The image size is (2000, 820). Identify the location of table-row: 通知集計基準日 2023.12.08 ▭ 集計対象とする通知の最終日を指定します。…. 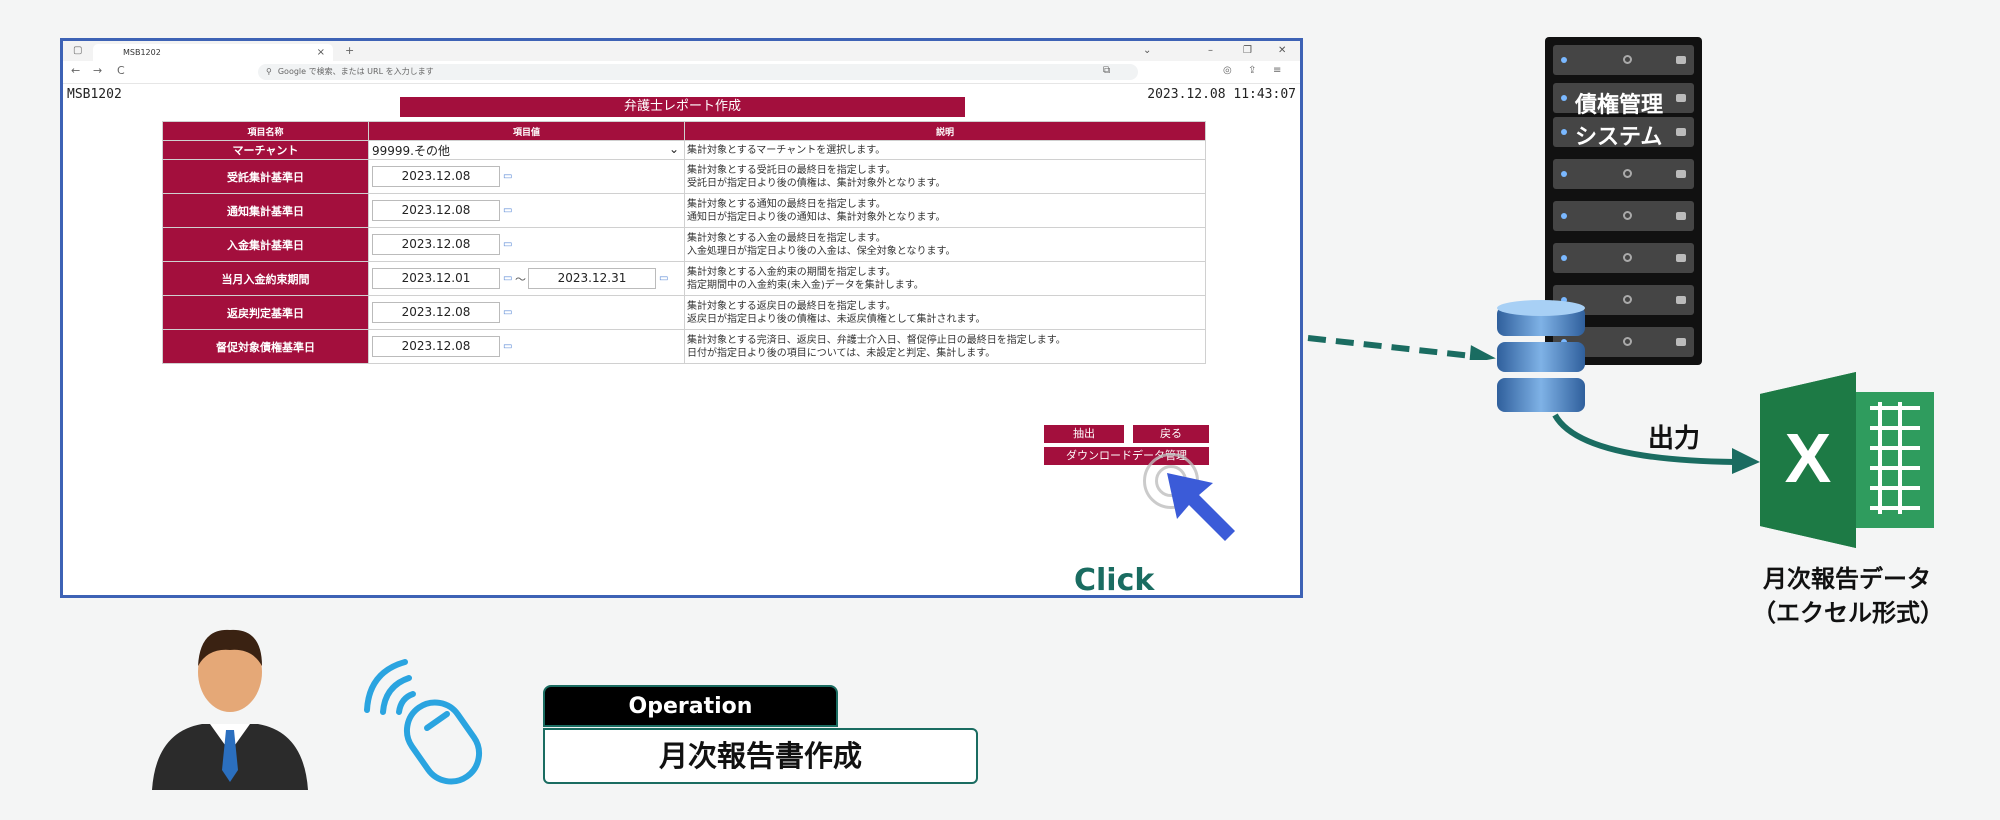
(684, 210).